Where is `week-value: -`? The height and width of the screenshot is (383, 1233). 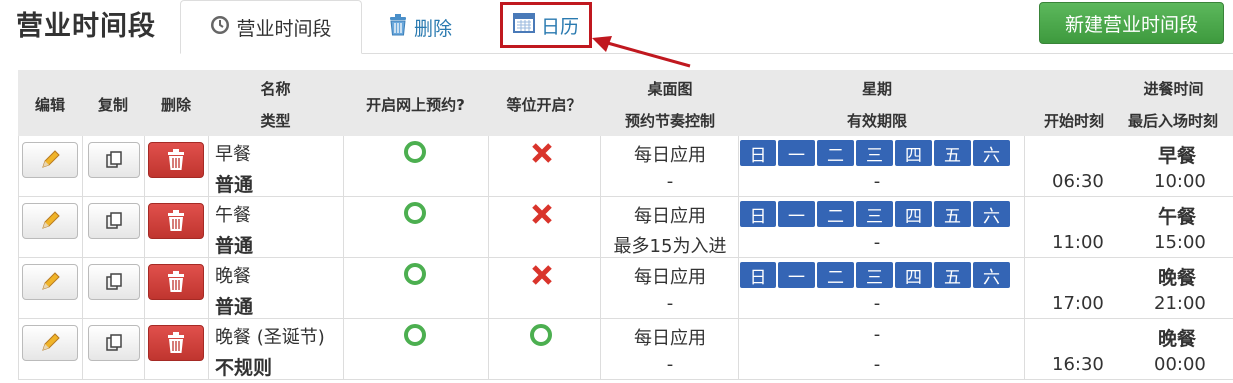 week-value: - is located at coordinates (877, 334).